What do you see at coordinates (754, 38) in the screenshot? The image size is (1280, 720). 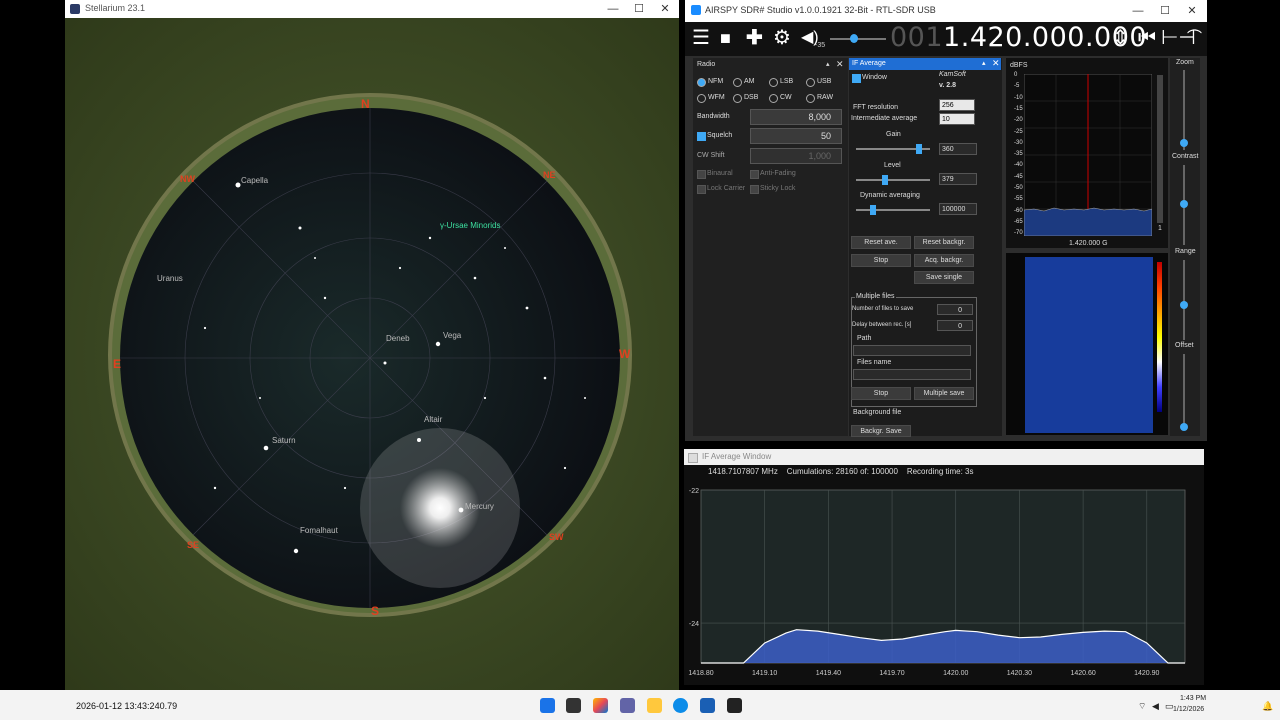 I see `add-icon: ✚` at bounding box center [754, 38].